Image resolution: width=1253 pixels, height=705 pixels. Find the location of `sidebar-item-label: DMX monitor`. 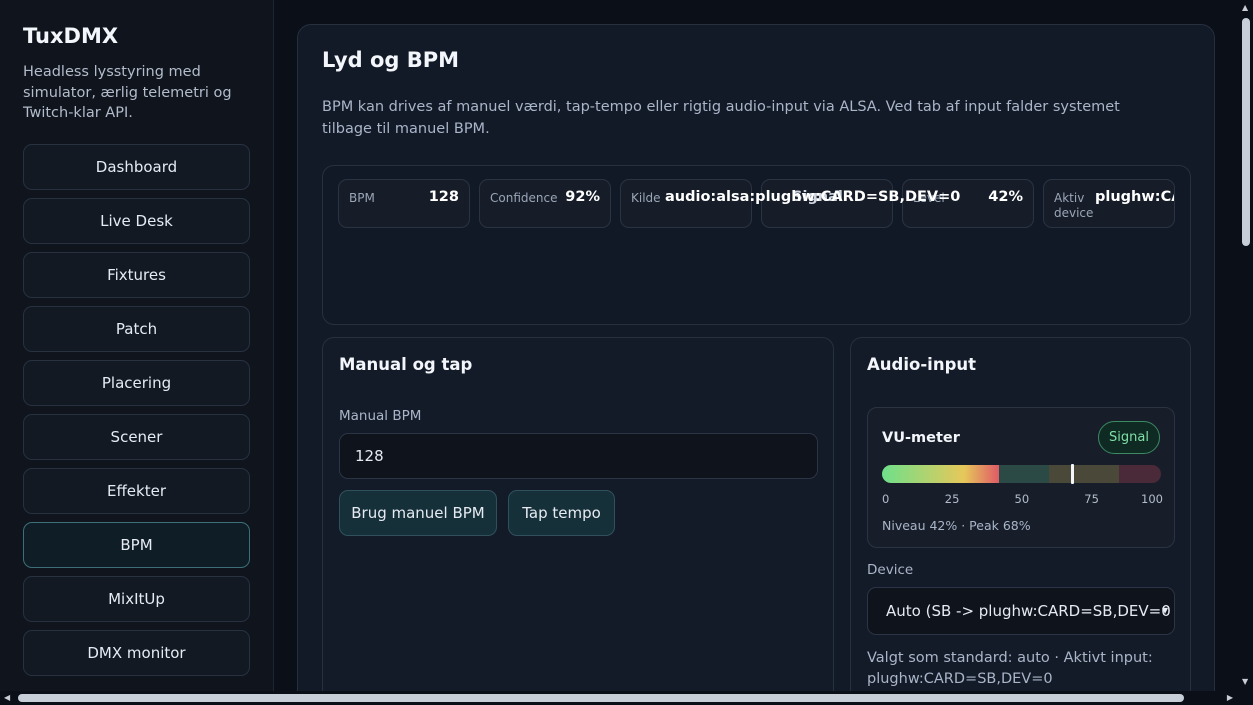

sidebar-item-label: DMX monitor is located at coordinates (136, 652).